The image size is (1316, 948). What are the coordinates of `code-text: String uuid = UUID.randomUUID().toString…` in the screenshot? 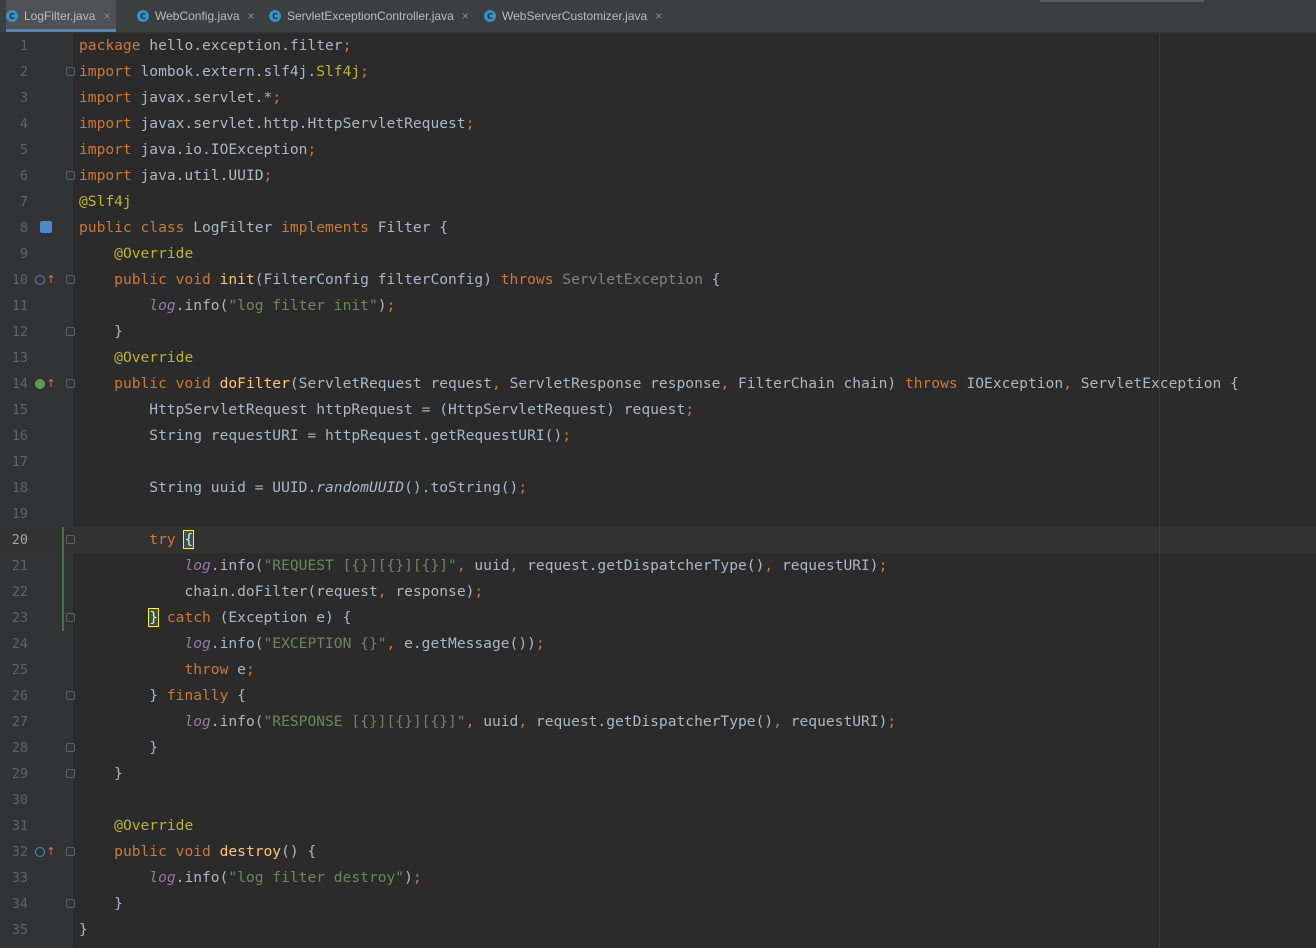 It's located at (303, 488).